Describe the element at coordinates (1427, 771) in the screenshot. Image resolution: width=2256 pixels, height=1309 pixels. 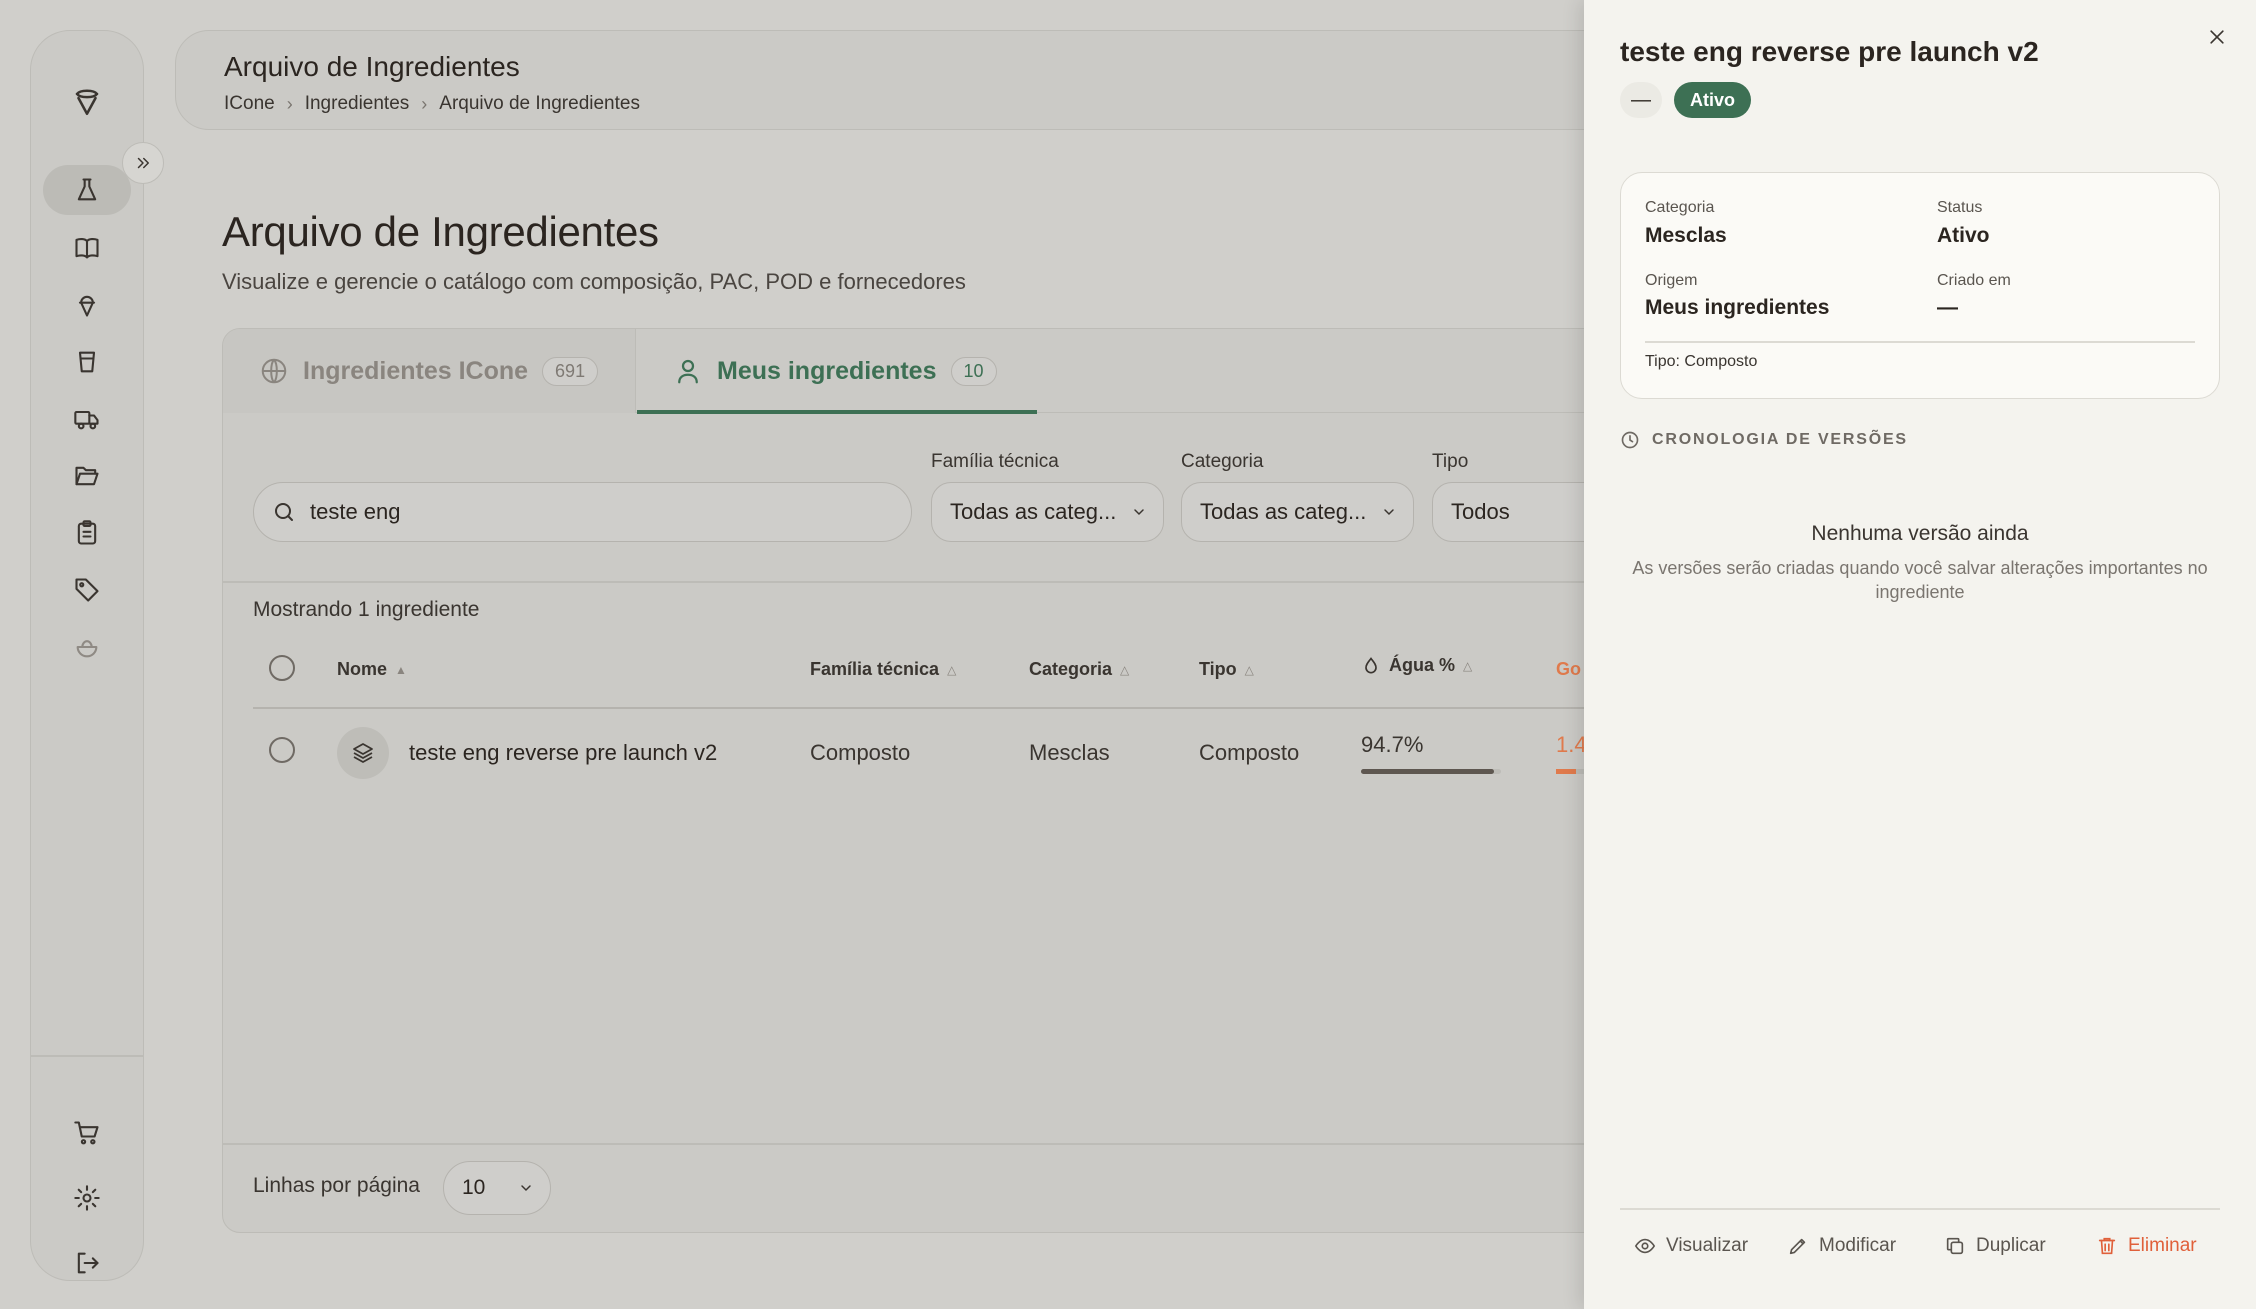
I see `agua-progress-fill` at that location.